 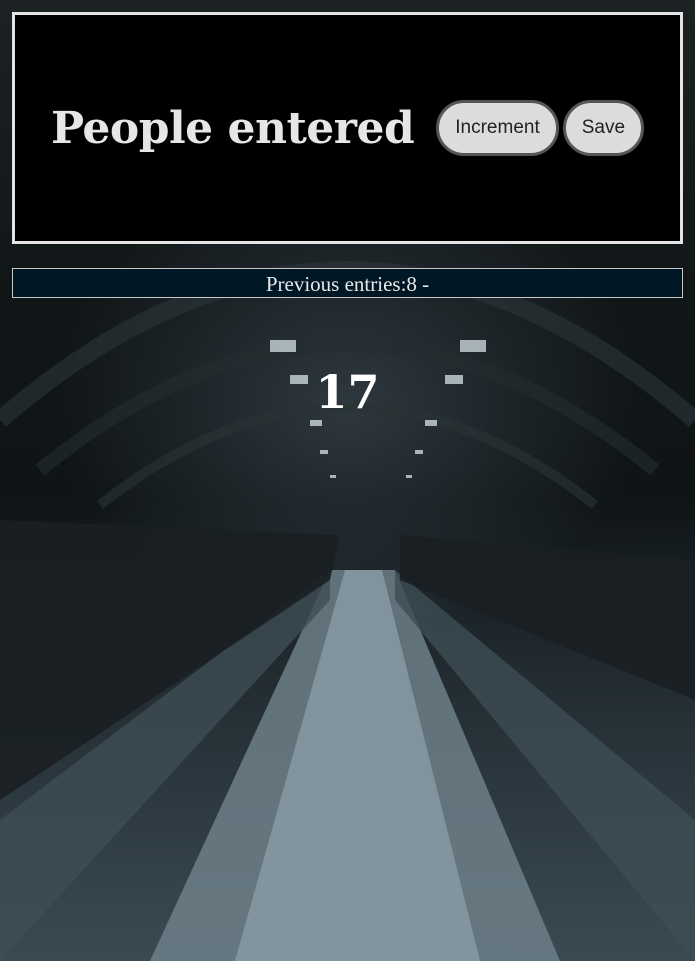 What do you see at coordinates (603, 128) in the screenshot?
I see `save-button: Save` at bounding box center [603, 128].